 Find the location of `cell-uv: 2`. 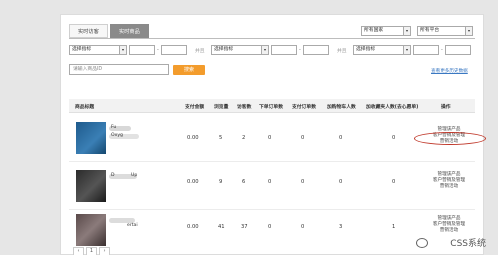

cell-uv: 2 is located at coordinates (244, 138).